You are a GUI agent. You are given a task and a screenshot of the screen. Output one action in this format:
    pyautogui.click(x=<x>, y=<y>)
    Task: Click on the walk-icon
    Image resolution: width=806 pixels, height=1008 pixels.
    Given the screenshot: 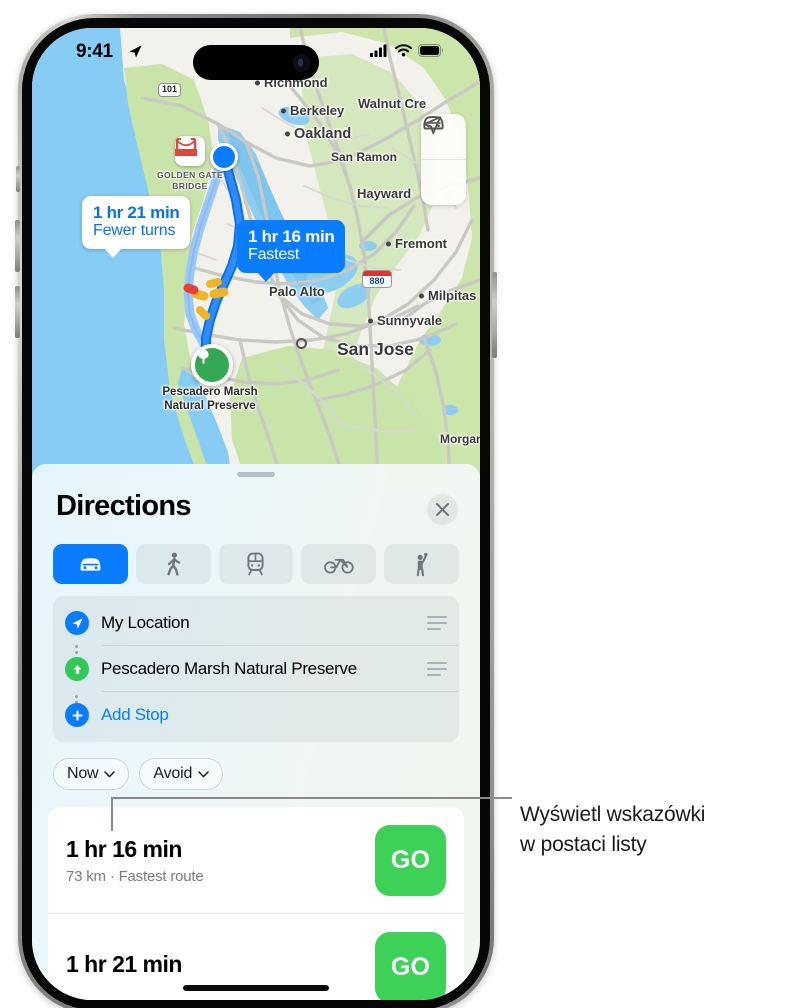 What is the action you would take?
    pyautogui.click(x=173, y=564)
    